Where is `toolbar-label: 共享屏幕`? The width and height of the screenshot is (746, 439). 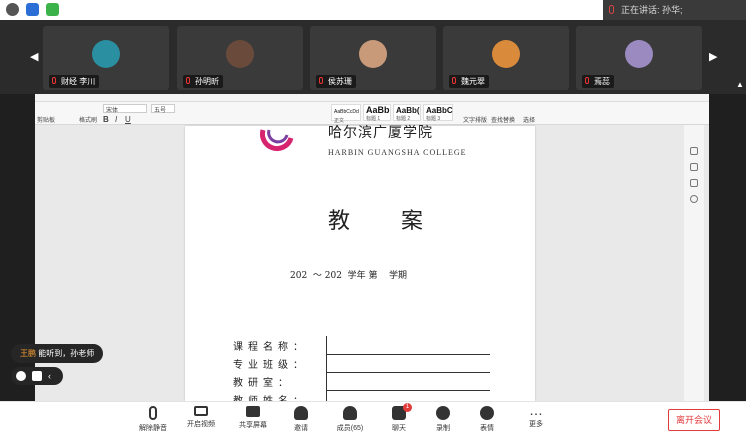
toolbar-label: 共享屏幕 is located at coordinates (253, 425).